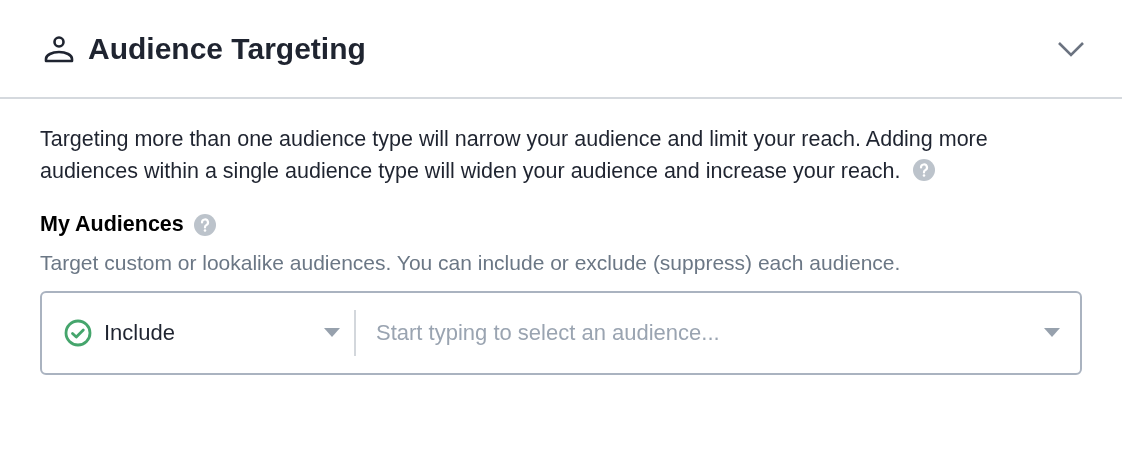 This screenshot has height=452, width=1122. I want to click on panel-title: Audience Targeting, so click(227, 48).